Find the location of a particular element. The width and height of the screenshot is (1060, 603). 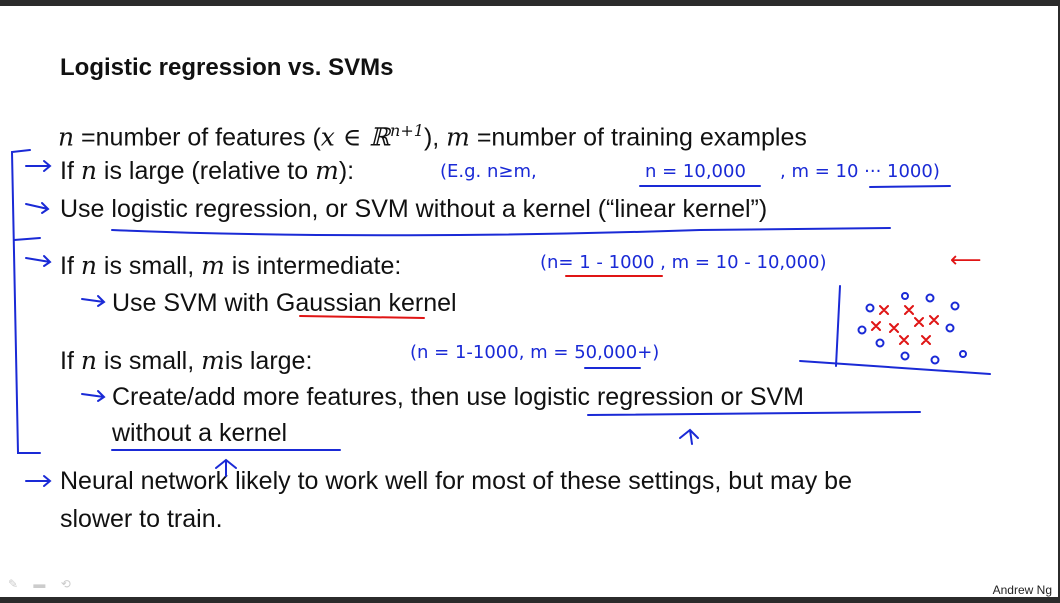

scatter-crosses is located at coordinates (905, 325).